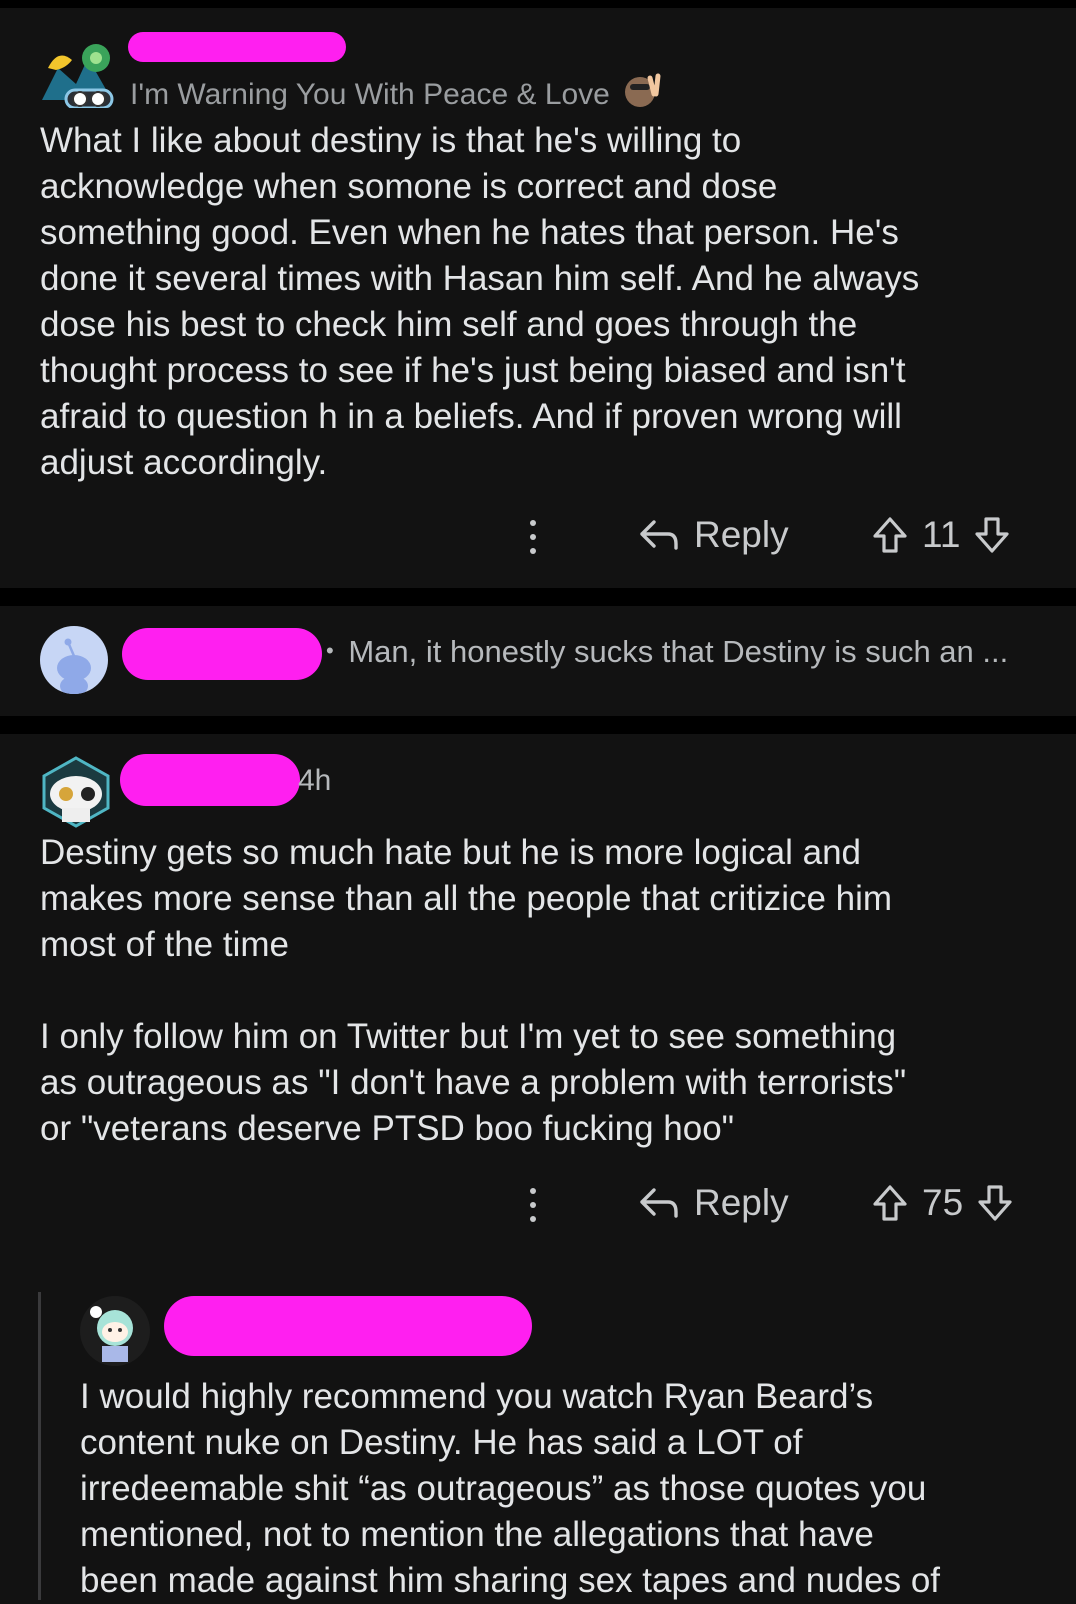  I want to click on comment-timestamp: 4h, so click(315, 780).